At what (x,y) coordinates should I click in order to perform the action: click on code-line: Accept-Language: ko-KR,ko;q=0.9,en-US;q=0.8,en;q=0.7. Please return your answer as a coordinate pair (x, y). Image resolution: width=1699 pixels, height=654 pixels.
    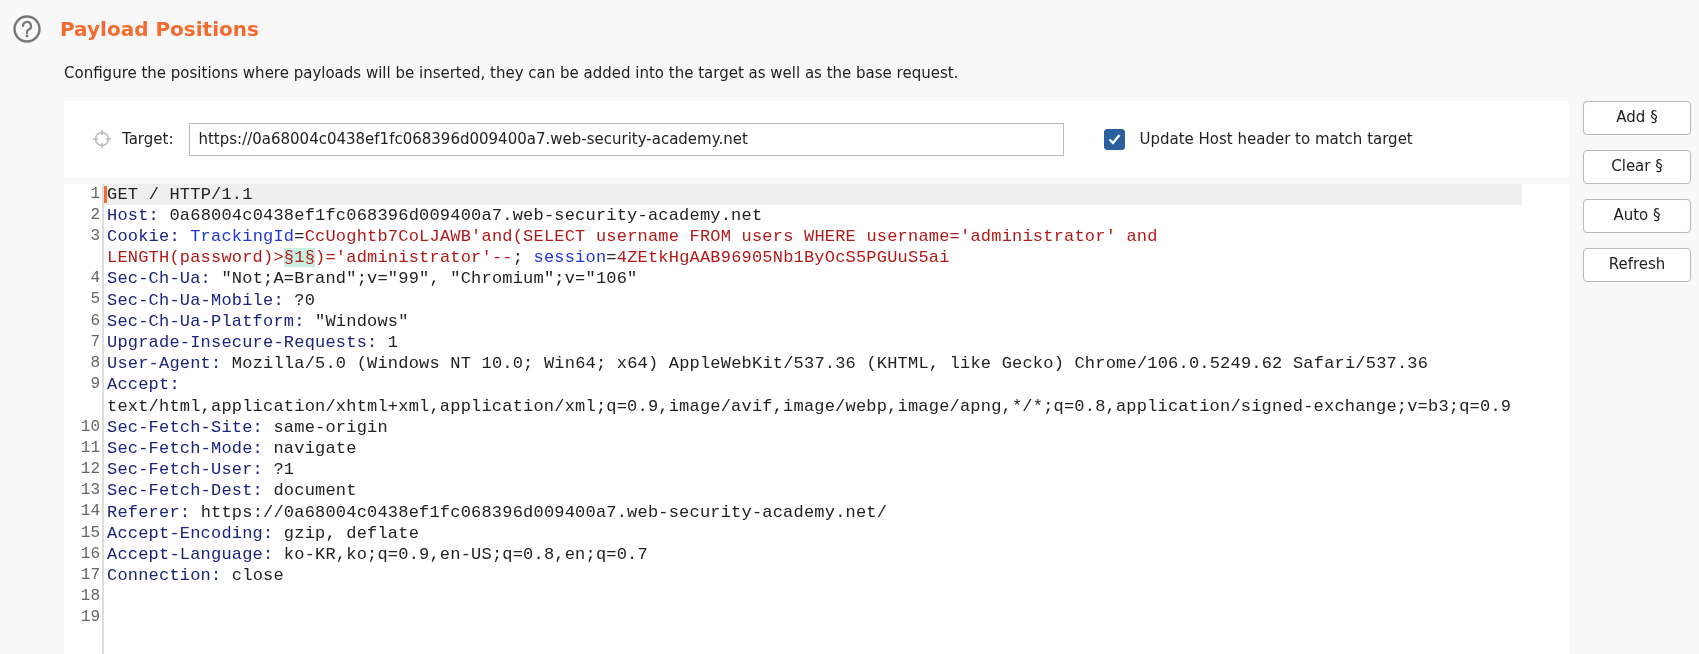
    Looking at the image, I should click on (378, 554).